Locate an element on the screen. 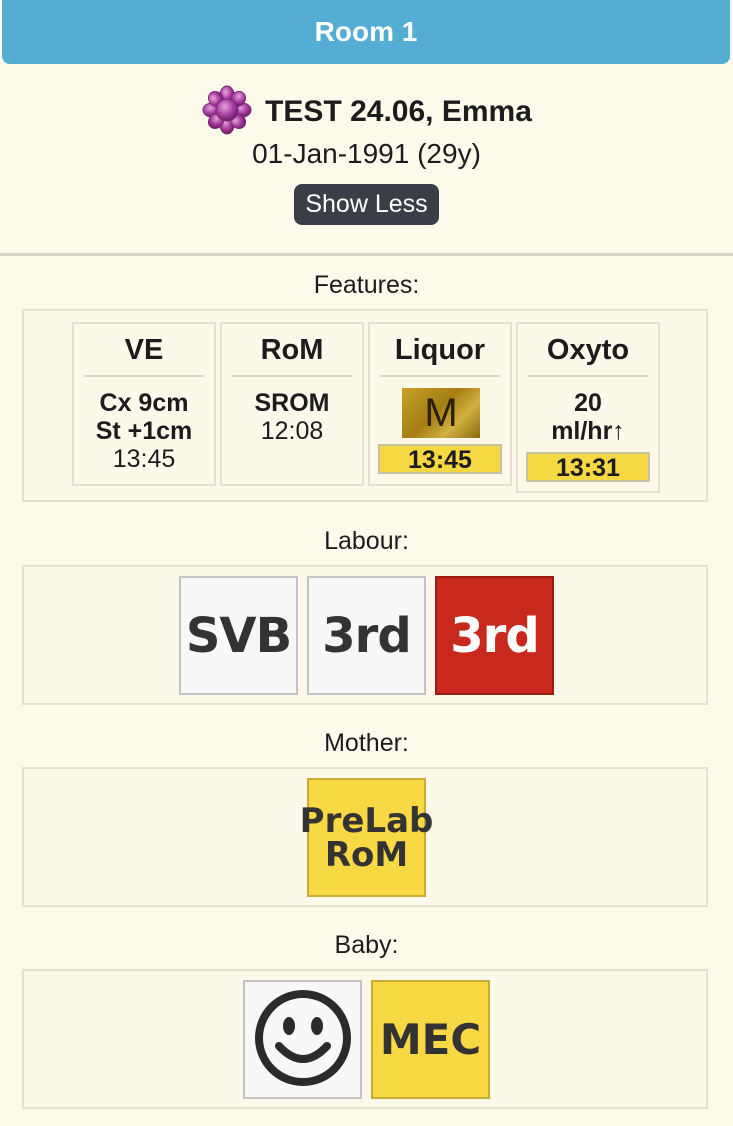 The height and width of the screenshot is (1126, 733). smiley-icon is located at coordinates (303, 1040).